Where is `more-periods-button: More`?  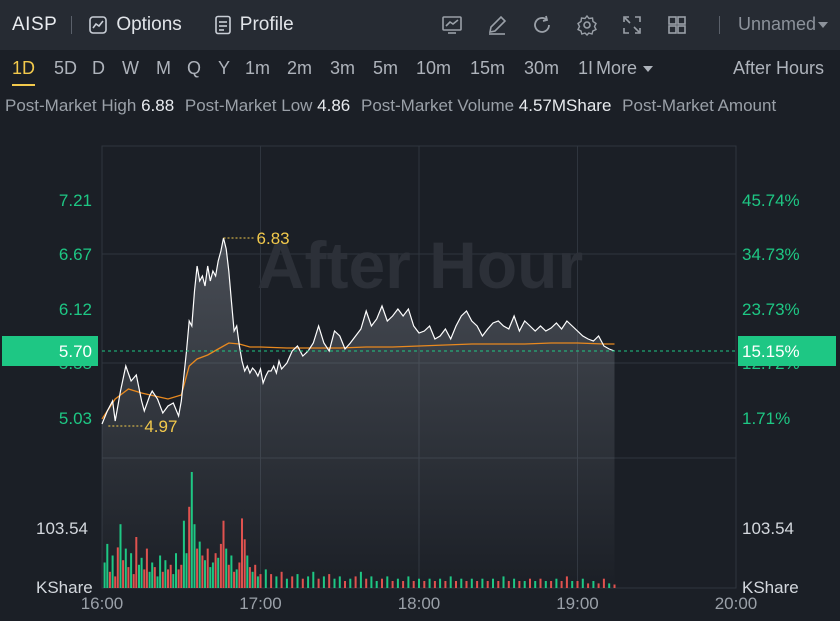
more-periods-button: More is located at coordinates (625, 68).